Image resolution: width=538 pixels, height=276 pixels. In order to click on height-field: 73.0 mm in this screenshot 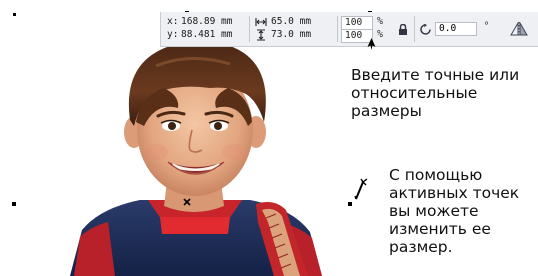, I will do `click(291, 35)`.